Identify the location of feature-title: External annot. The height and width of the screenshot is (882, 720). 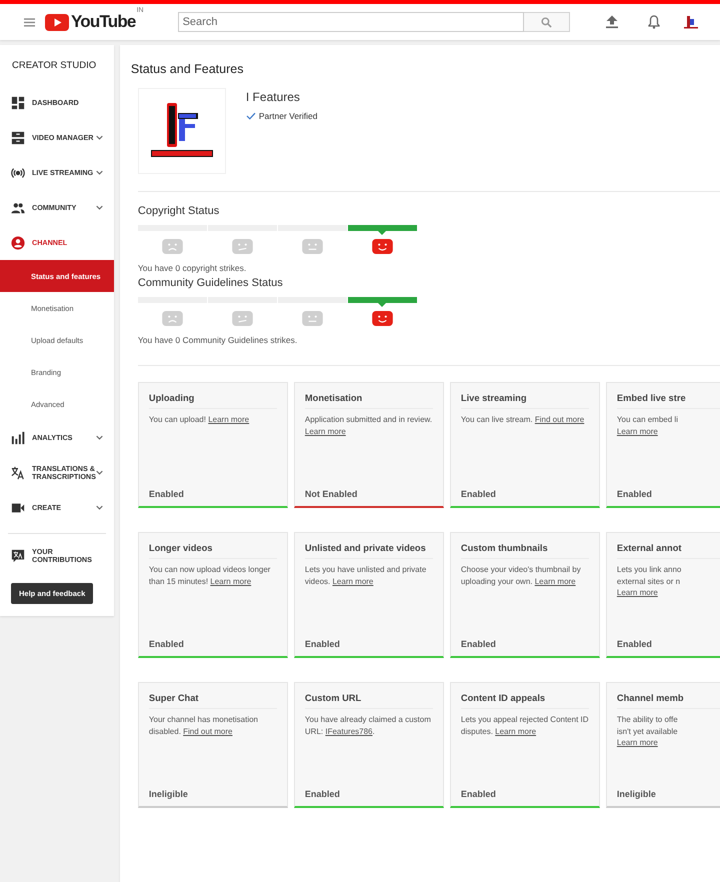
(668, 551).